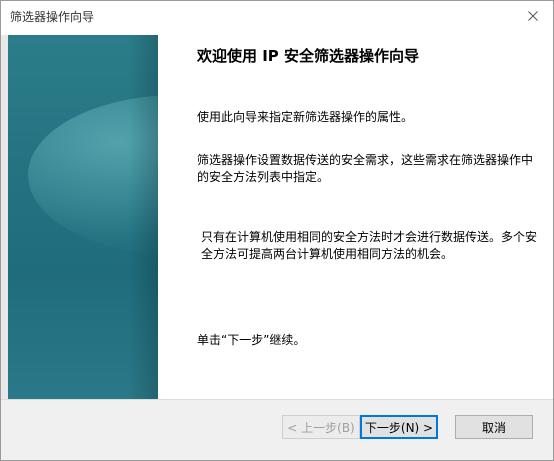 This screenshot has width=554, height=461. I want to click on wizard-heading: 欢迎使用 IP 安全筛选器操作向导, so click(308, 56).